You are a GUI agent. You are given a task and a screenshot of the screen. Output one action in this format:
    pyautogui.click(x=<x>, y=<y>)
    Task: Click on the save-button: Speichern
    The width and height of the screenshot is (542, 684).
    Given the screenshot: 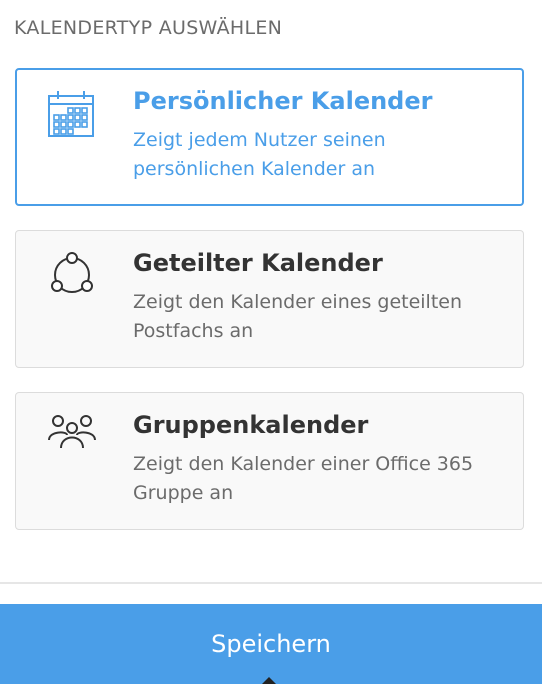 What is the action you would take?
    pyautogui.click(x=271, y=644)
    